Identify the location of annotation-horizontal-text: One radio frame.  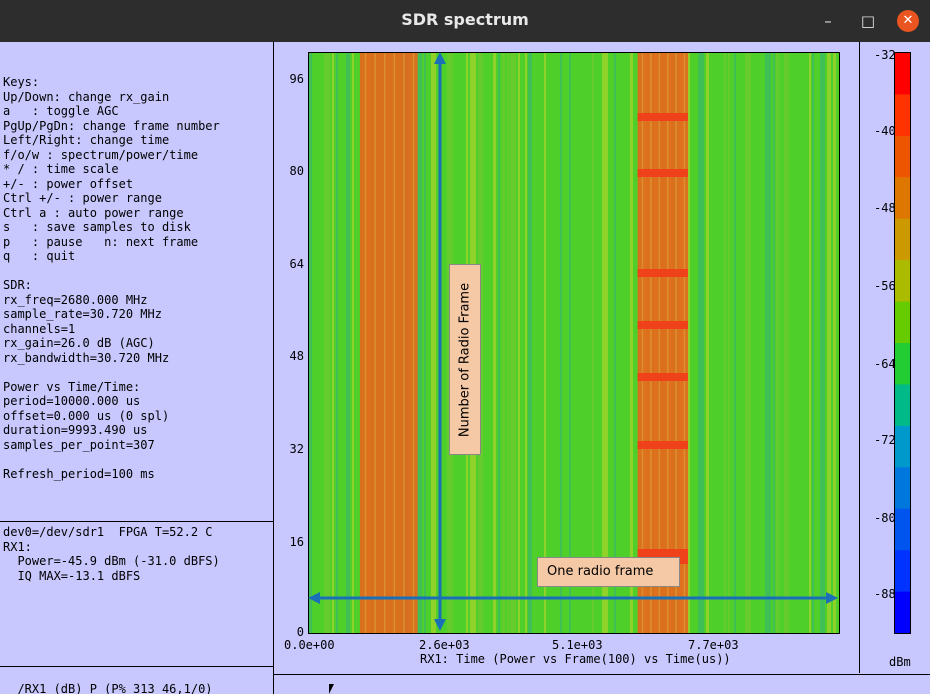
(600, 571).